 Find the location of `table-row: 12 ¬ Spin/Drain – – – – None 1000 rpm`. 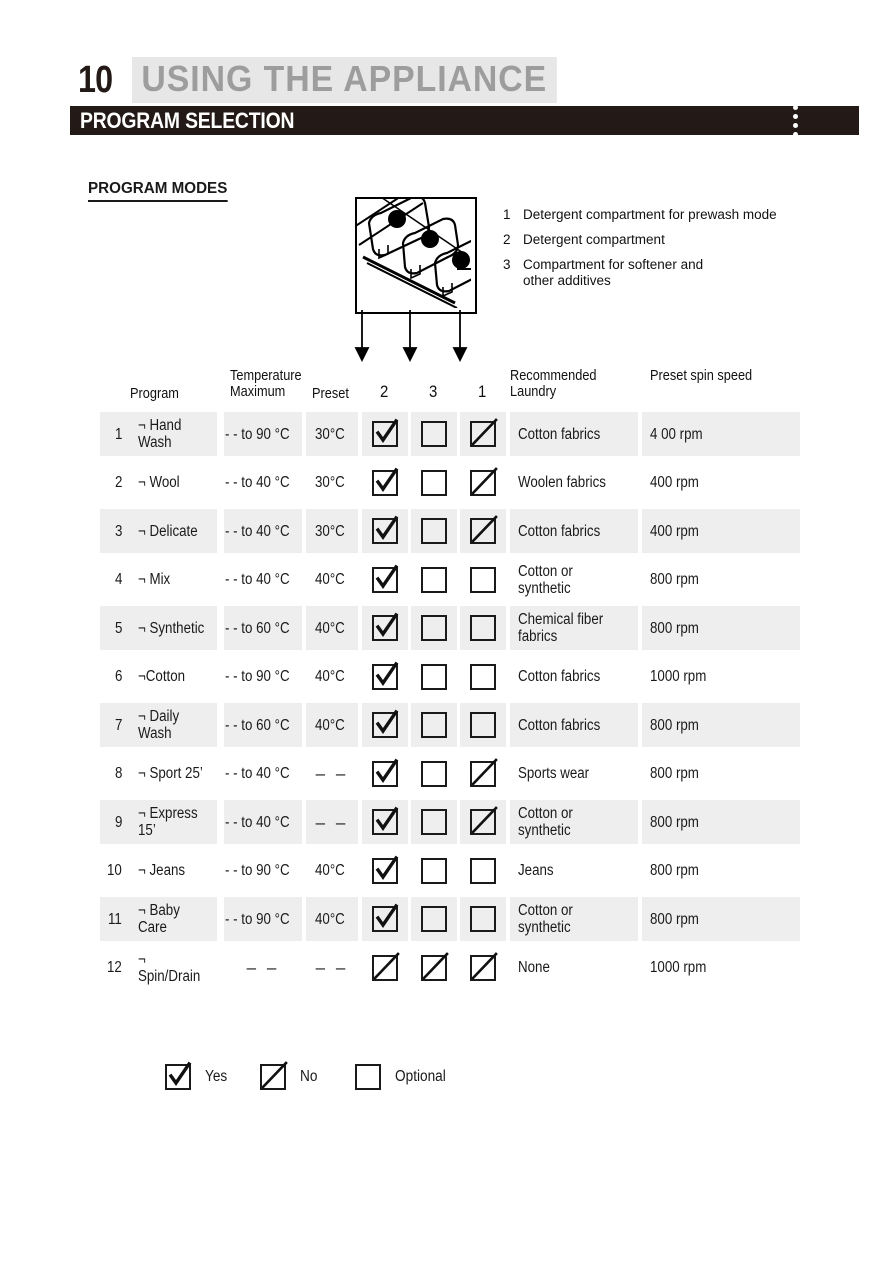

table-row: 12 ¬ Spin/Drain – – – – None 1000 rpm is located at coordinates (470, 968).